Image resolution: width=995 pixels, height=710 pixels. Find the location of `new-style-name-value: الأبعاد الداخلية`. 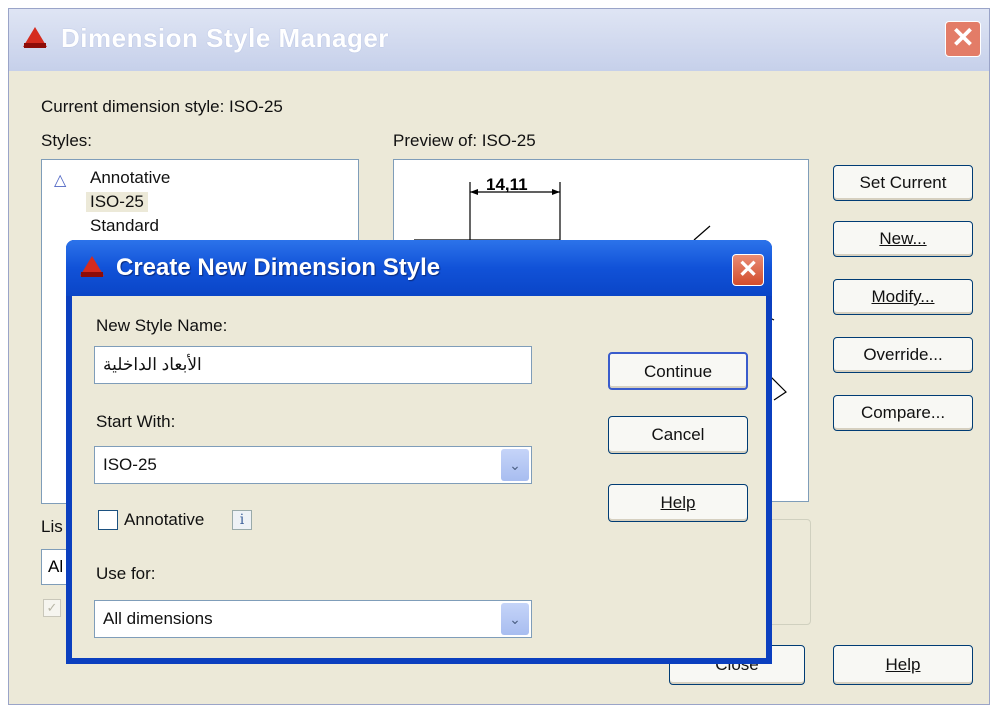

new-style-name-value: الأبعاد الداخلية is located at coordinates (152, 364).